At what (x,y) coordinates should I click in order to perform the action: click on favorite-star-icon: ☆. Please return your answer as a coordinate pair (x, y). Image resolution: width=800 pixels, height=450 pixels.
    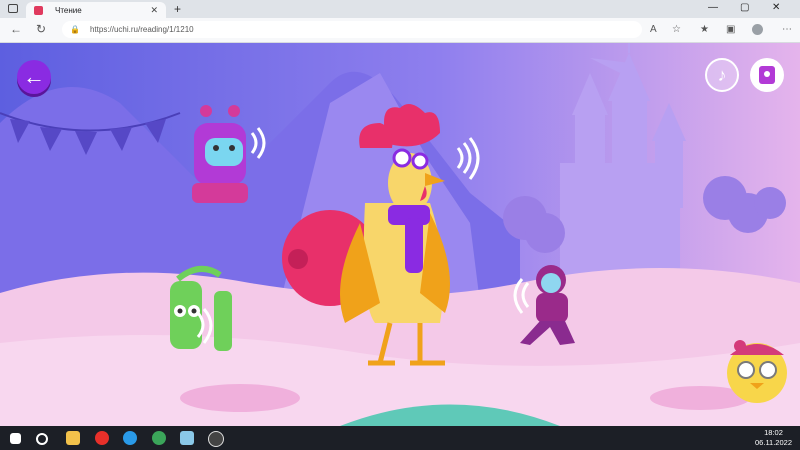
    Looking at the image, I should click on (676, 29).